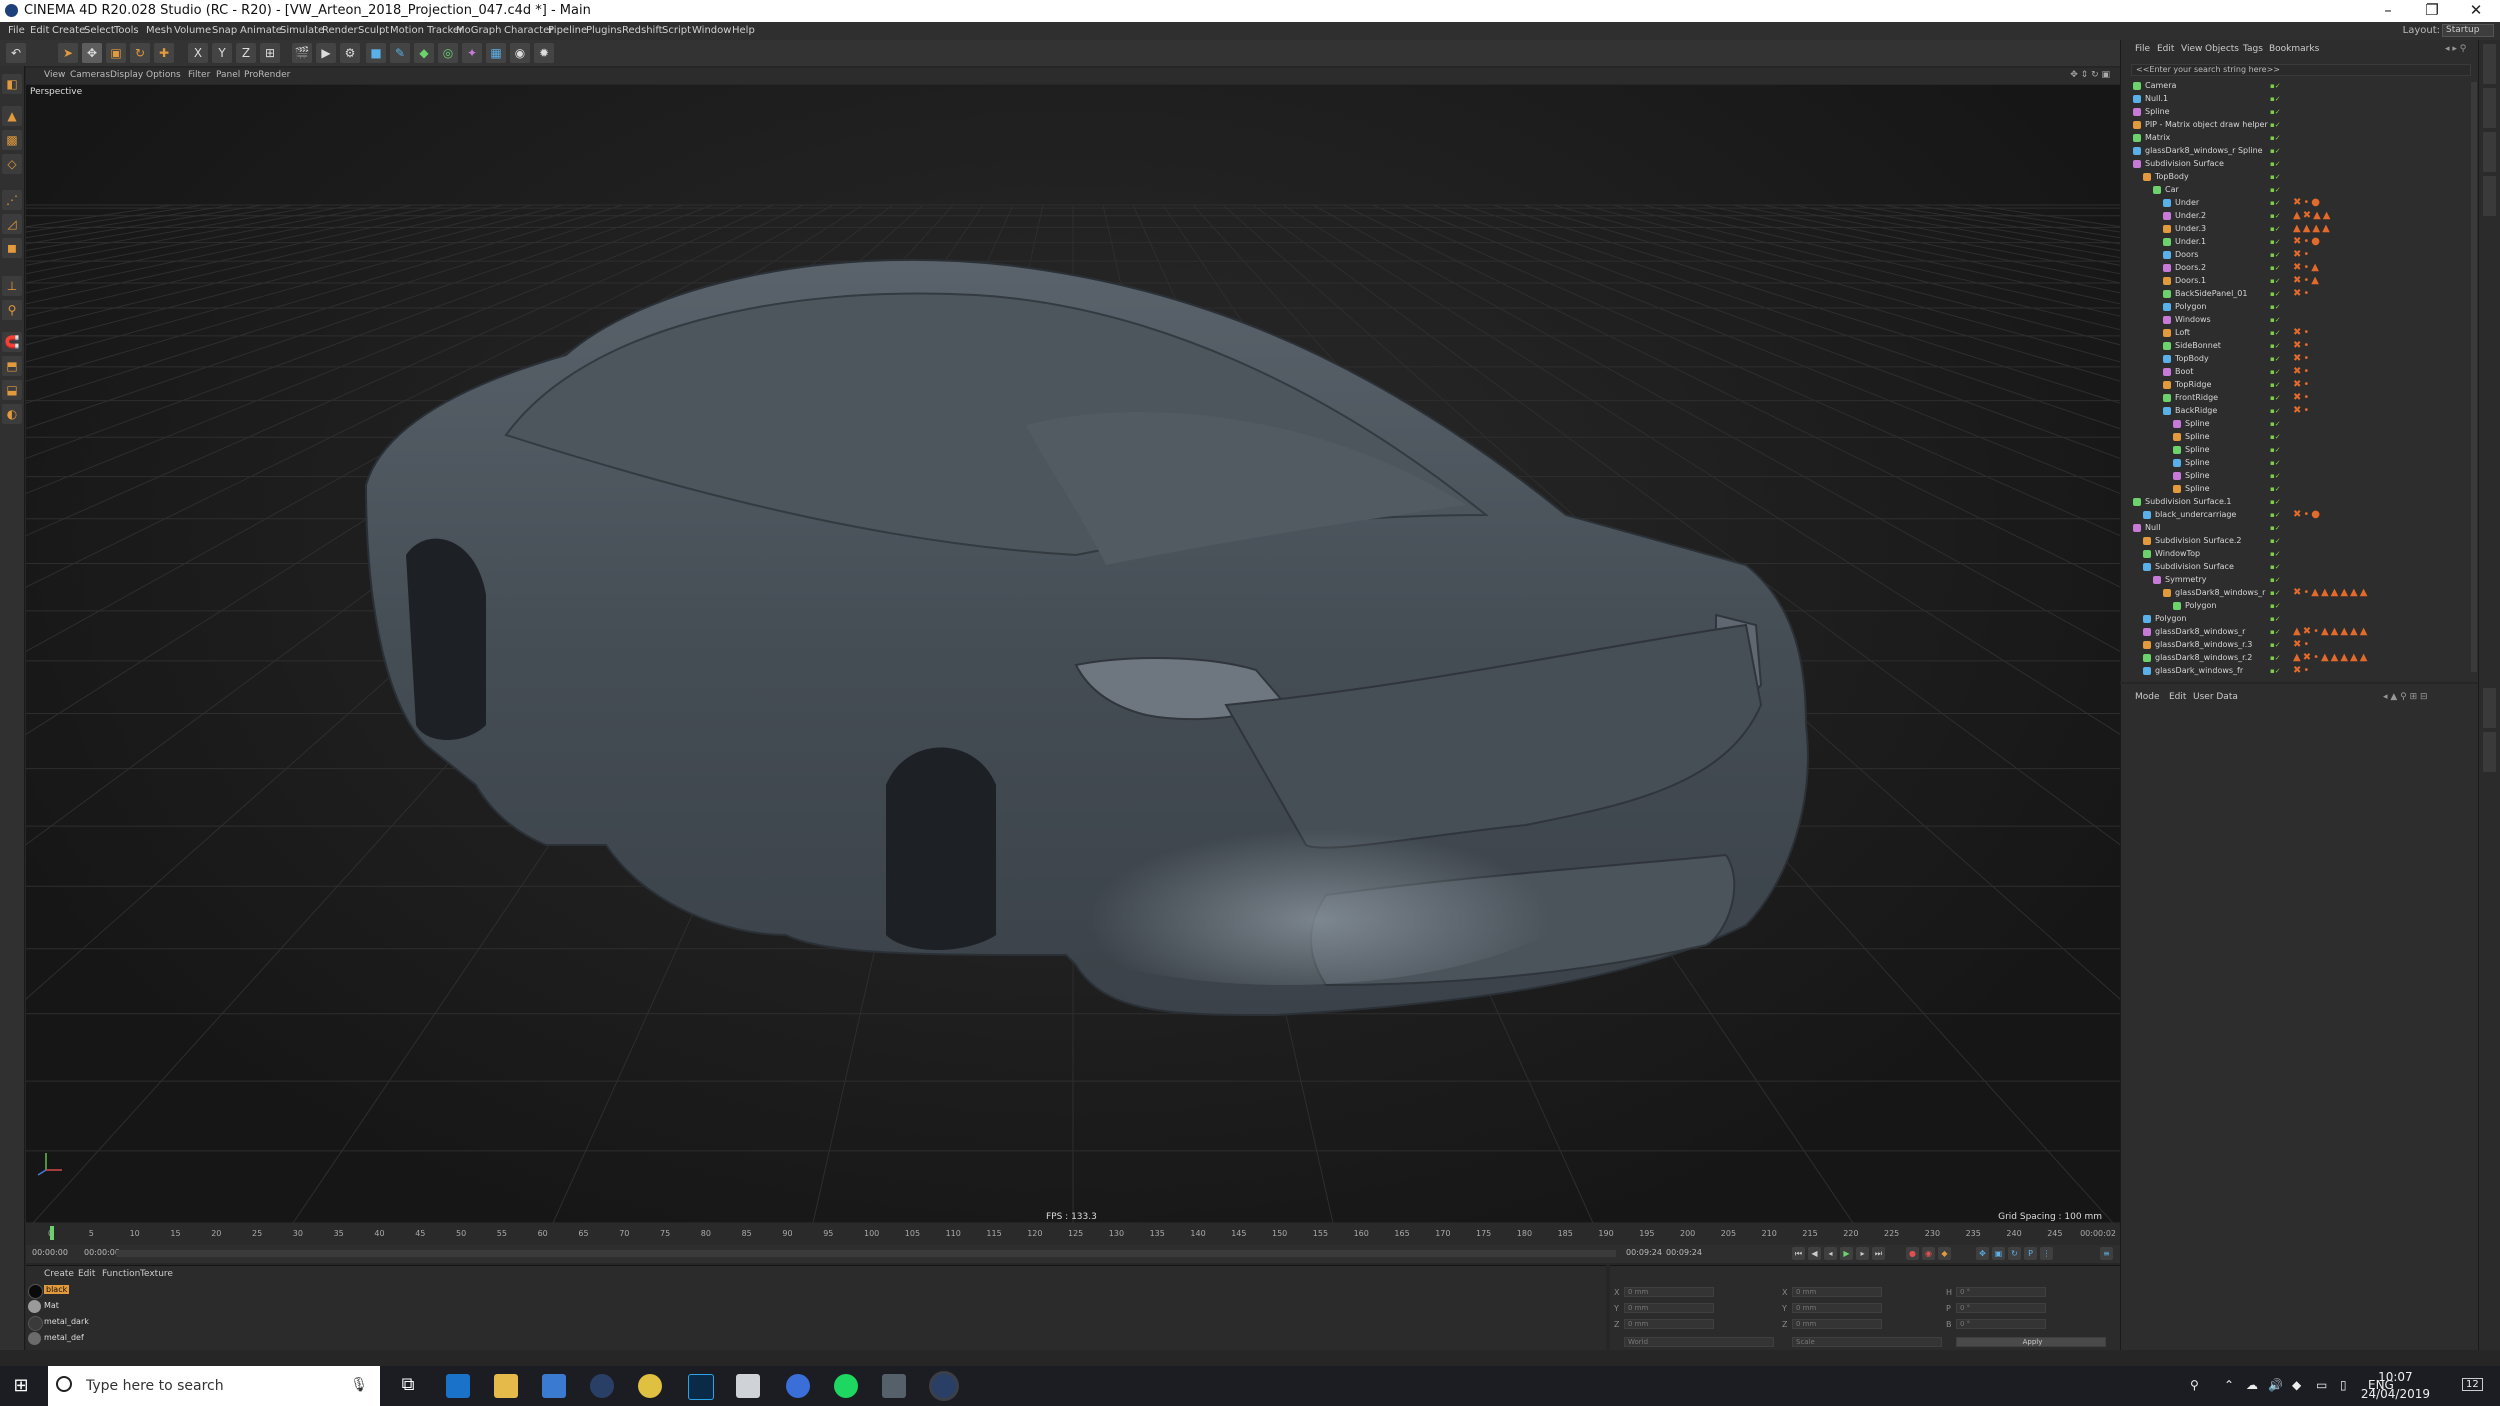 This screenshot has height=1406, width=2500. What do you see at coordinates (2295, 632) in the screenshot?
I see `object-row: glassDark8_windows_r ▪✓ ▲✖•▲▲▲▲▲` at bounding box center [2295, 632].